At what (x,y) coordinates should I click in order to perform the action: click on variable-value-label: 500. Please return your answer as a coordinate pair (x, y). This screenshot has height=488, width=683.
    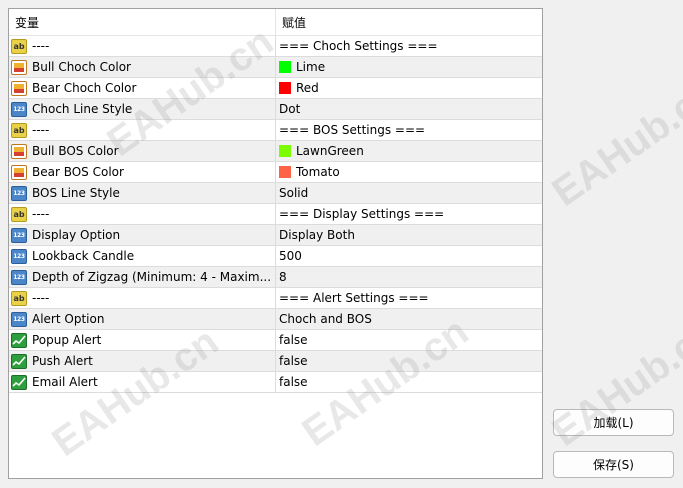
    Looking at the image, I should click on (290, 256).